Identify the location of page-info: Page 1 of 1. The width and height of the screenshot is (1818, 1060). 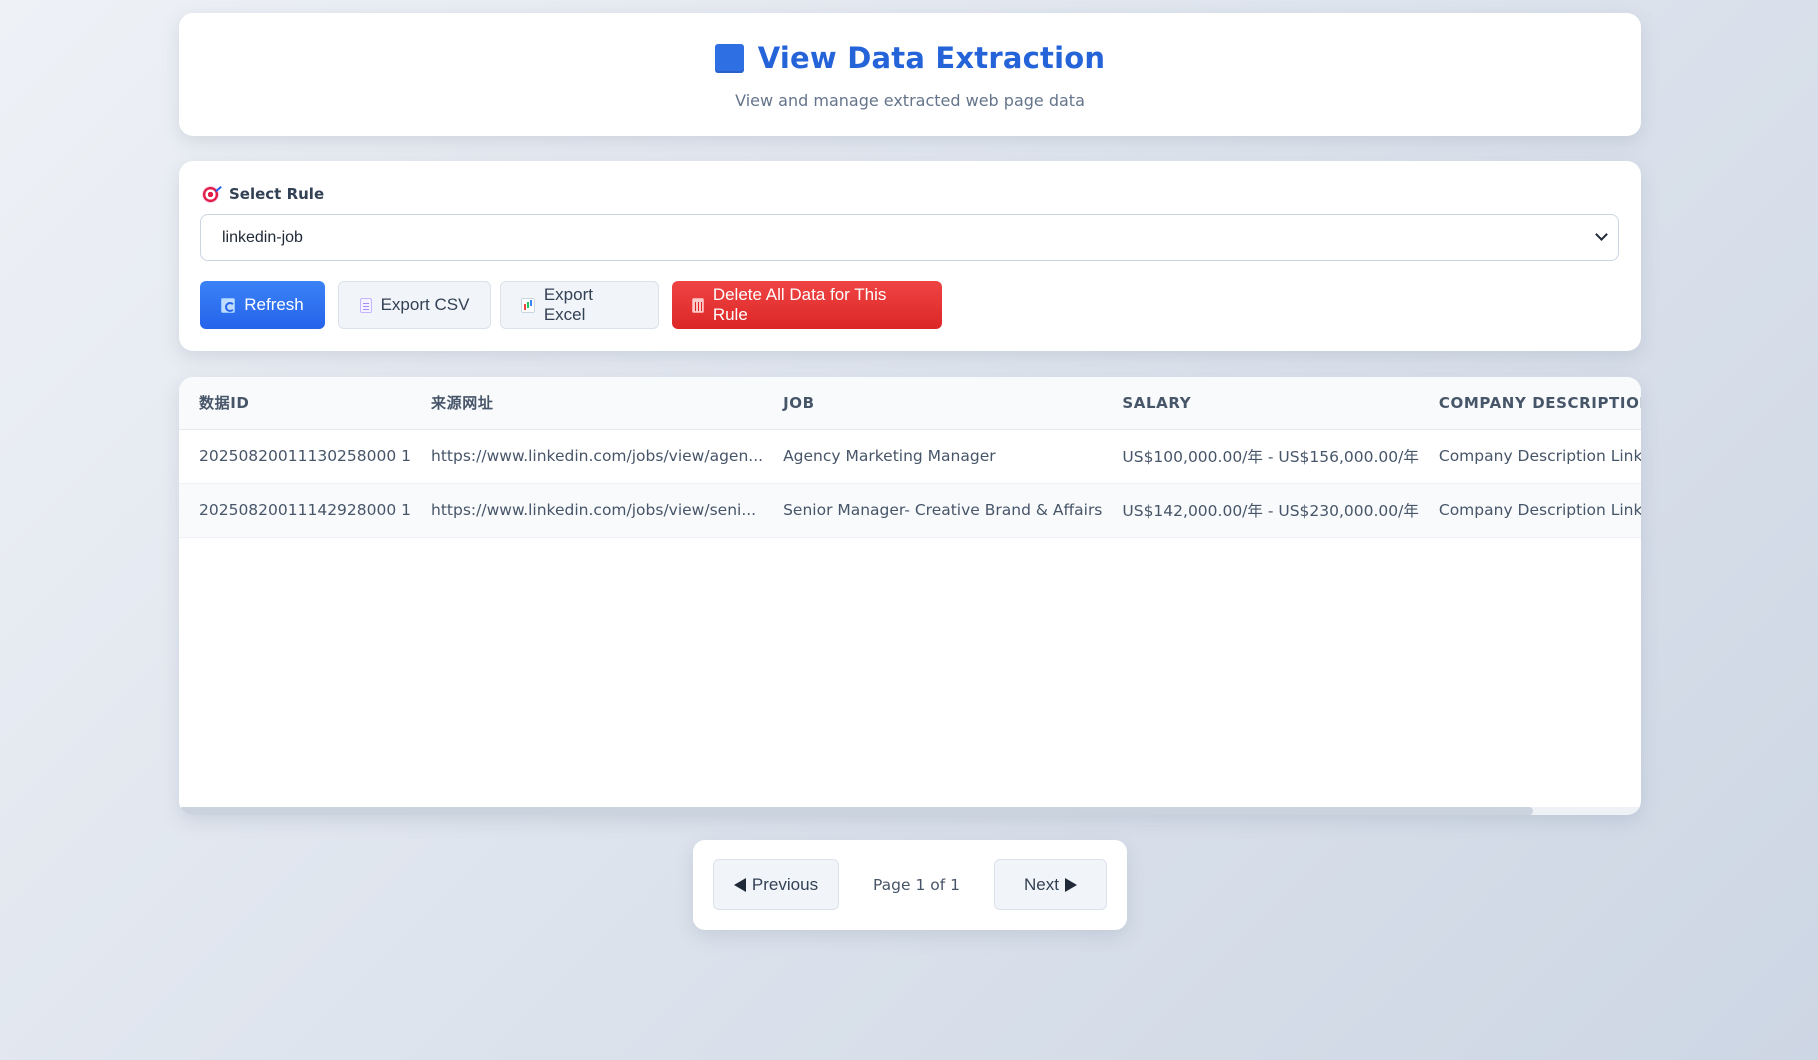
(916, 885).